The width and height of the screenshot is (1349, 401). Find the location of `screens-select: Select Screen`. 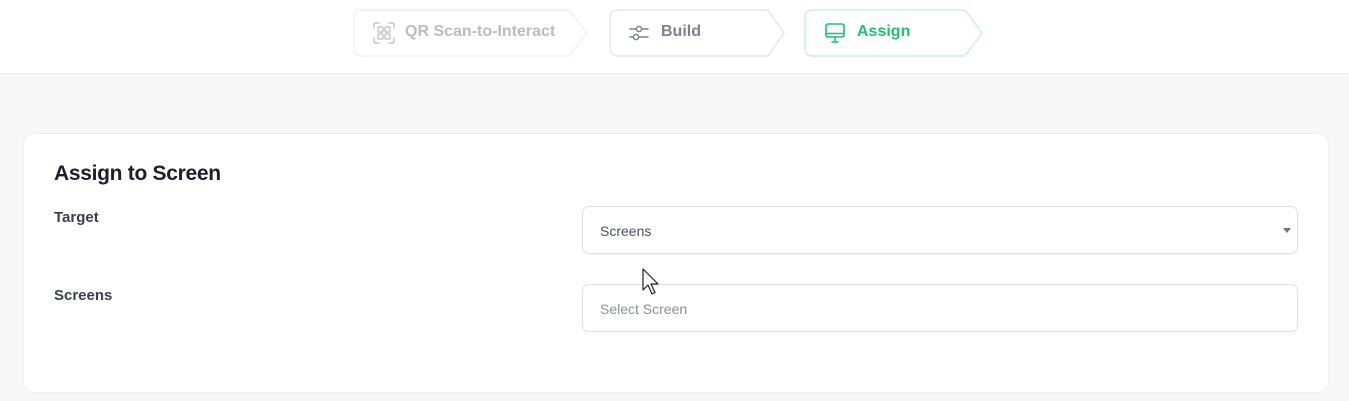

screens-select: Select Screen is located at coordinates (940, 308).